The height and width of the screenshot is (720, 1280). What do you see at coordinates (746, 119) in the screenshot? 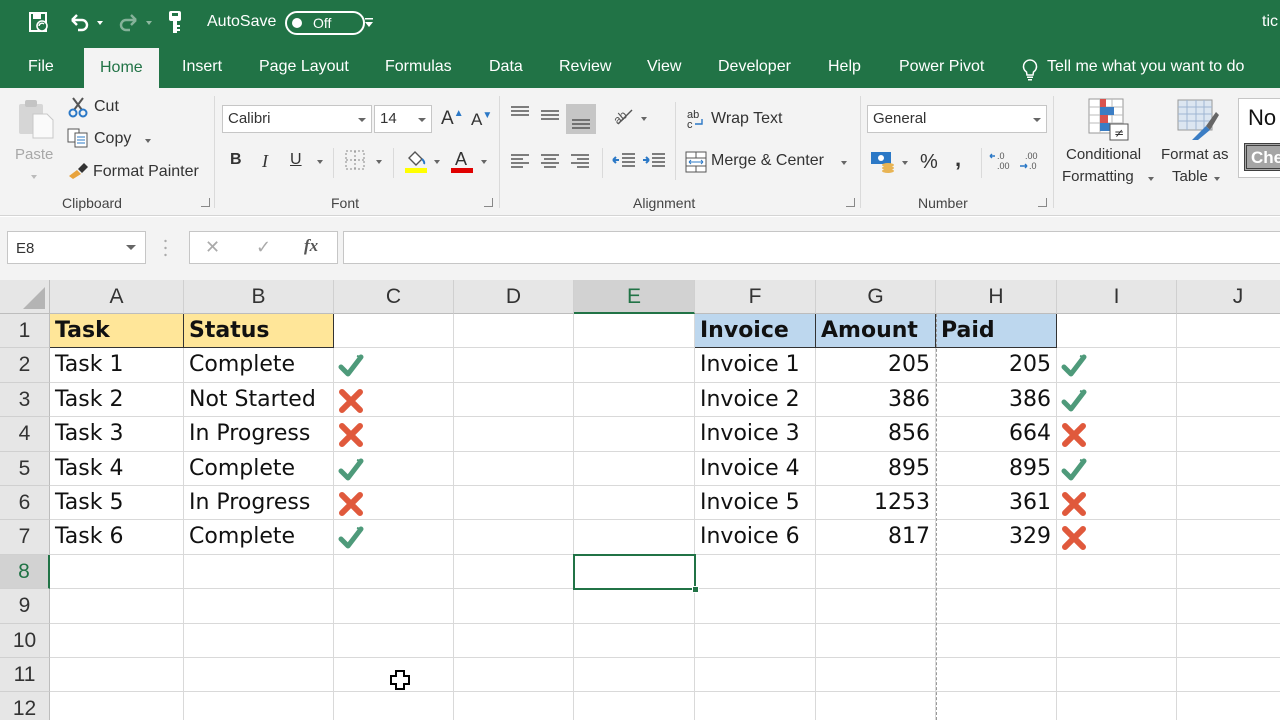
I see `wrap-text-button: Wrap Text` at bounding box center [746, 119].